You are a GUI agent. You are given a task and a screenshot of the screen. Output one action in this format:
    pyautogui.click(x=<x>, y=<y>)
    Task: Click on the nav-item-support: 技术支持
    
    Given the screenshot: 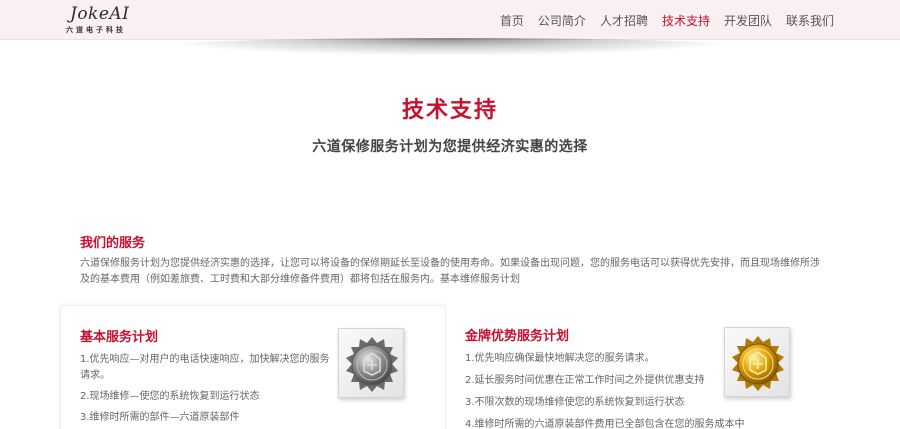 What is the action you would take?
    pyautogui.click(x=686, y=20)
    